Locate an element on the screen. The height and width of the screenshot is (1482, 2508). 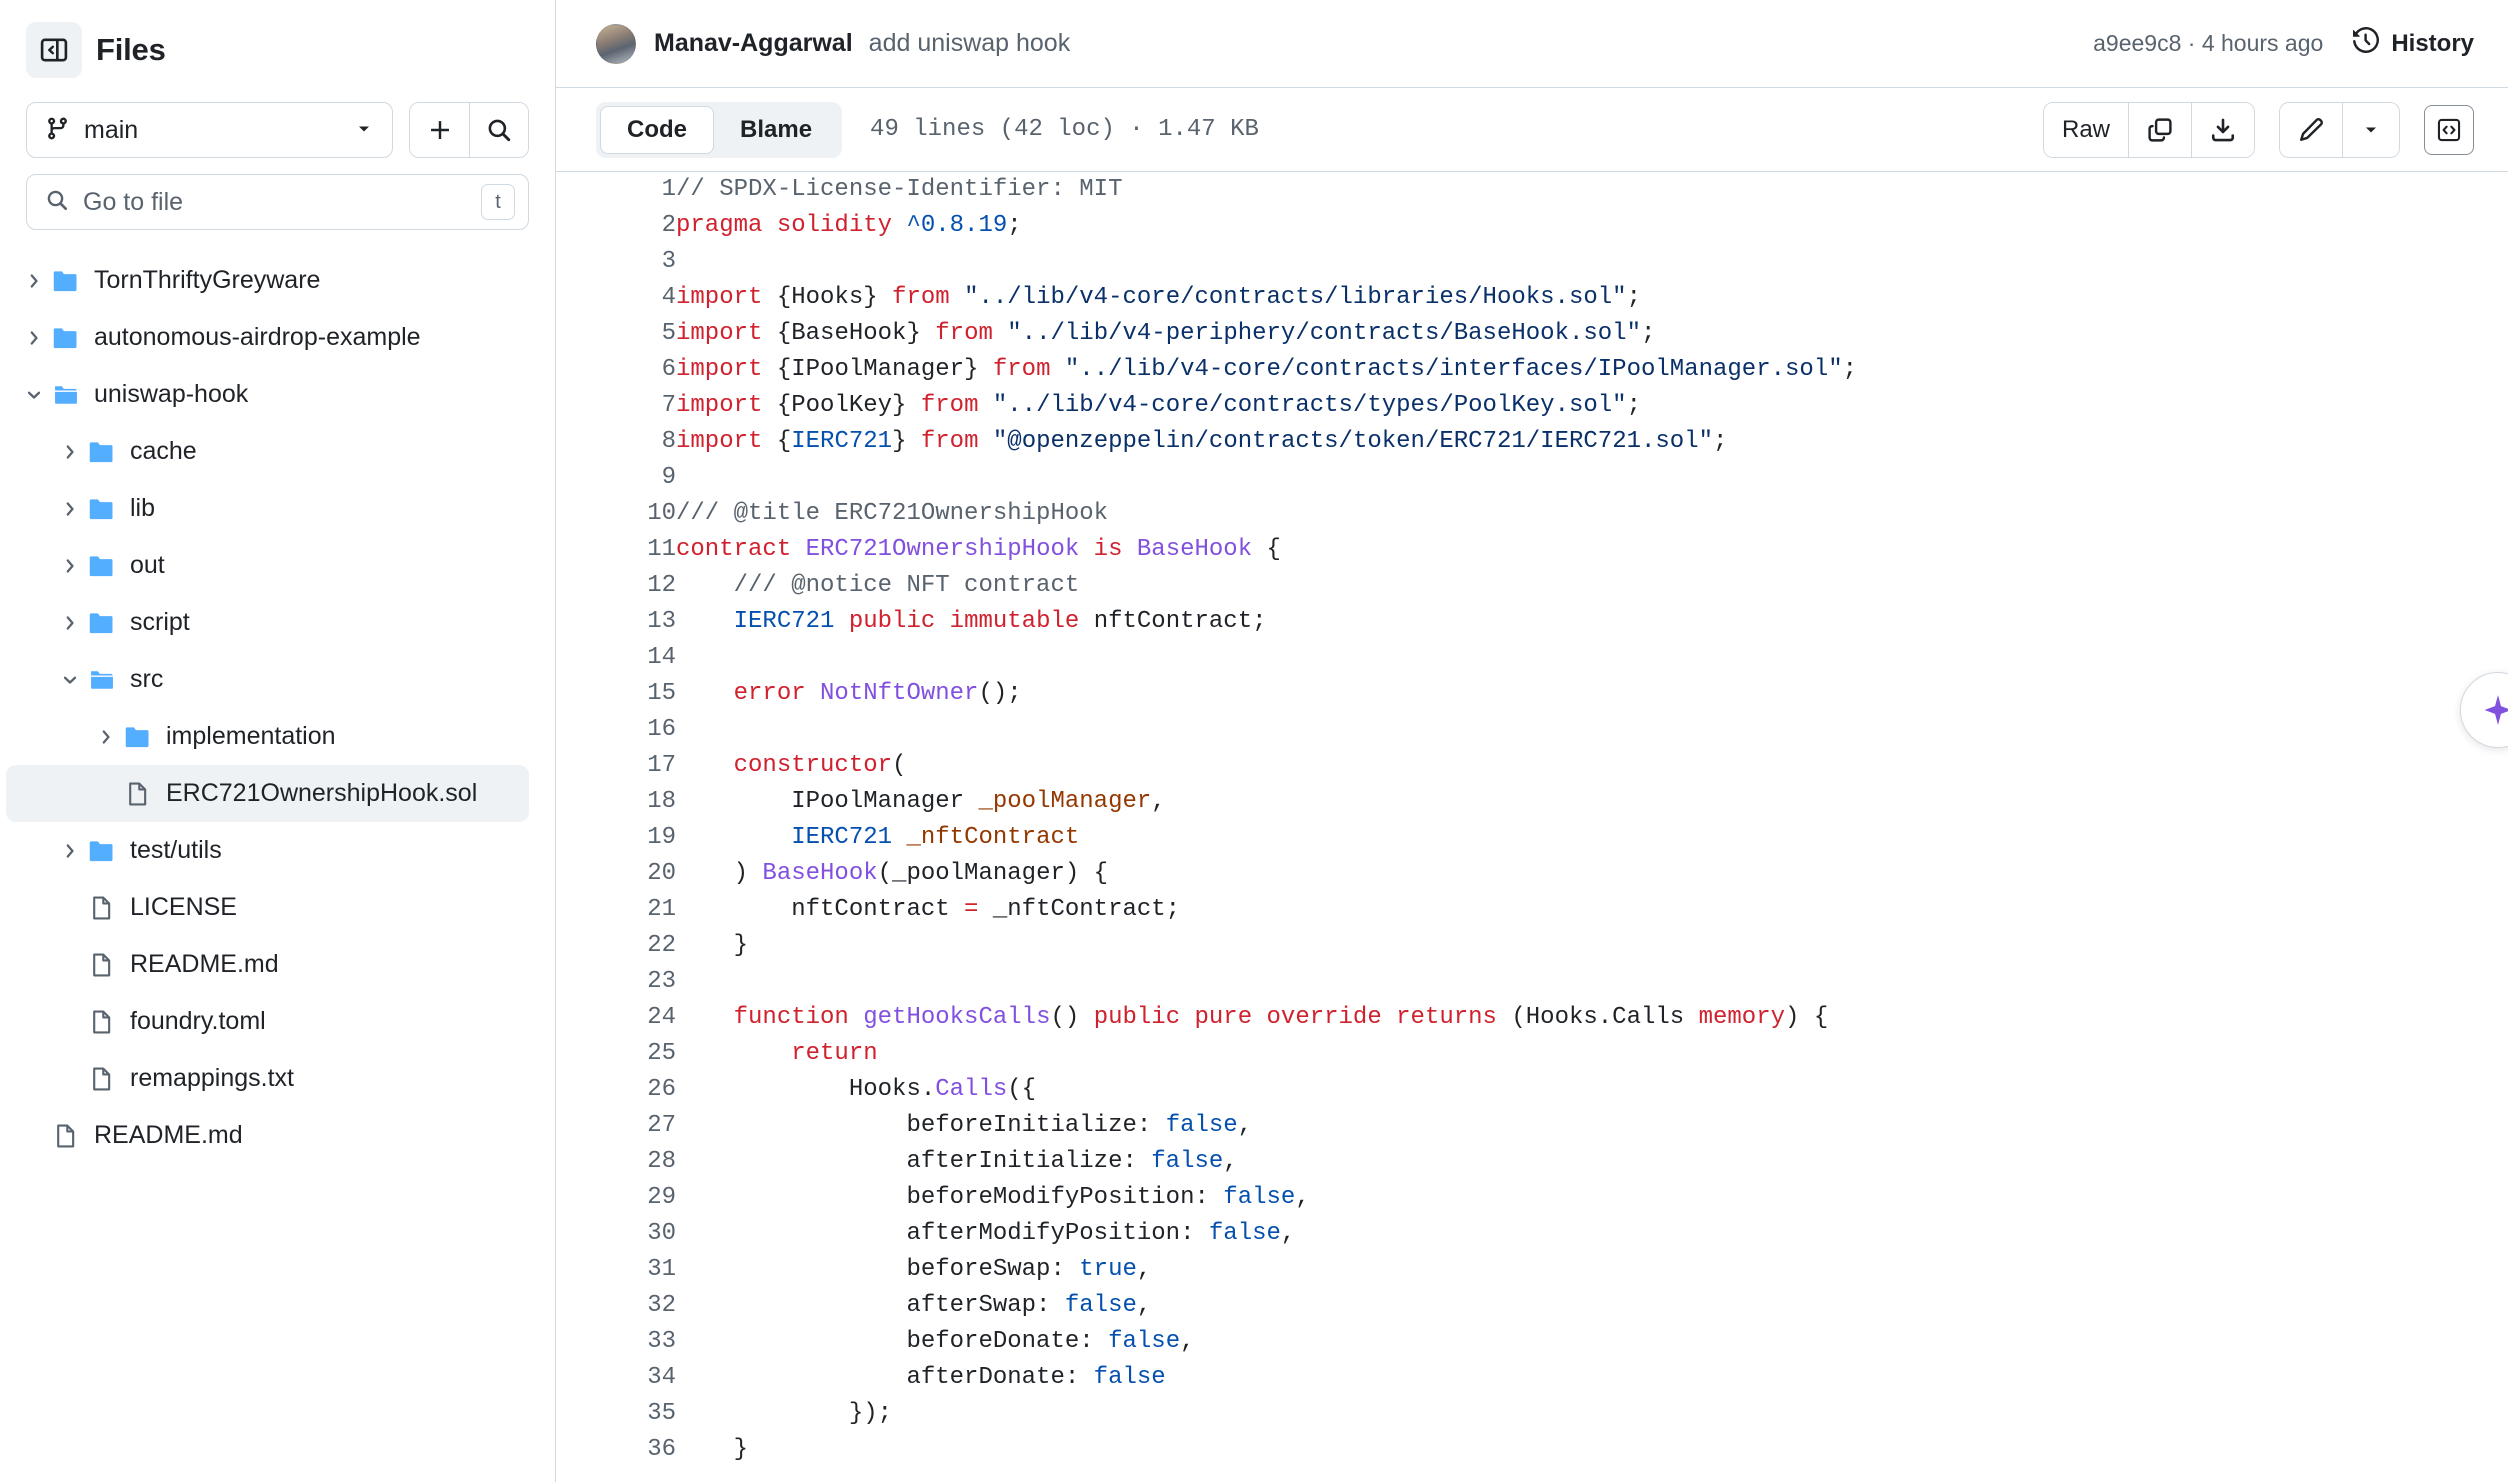
line-number: 28 is located at coordinates (616, 1162).